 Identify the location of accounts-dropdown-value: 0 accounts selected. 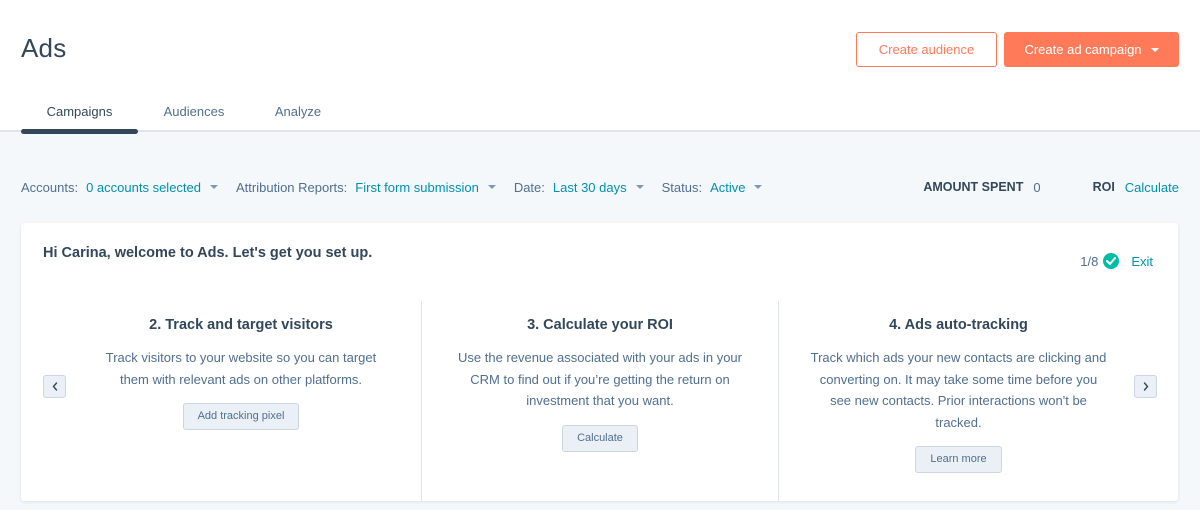
(143, 187).